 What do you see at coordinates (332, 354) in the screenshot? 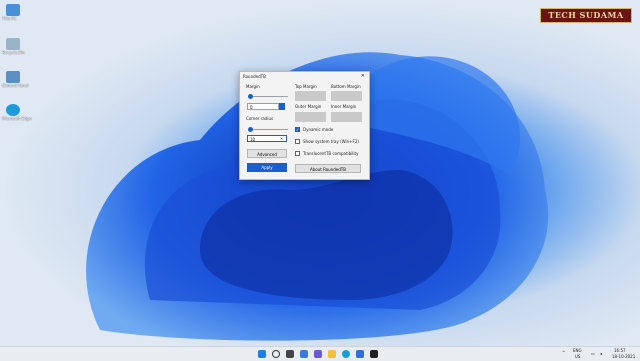
I see `file-explorer-icon` at bounding box center [332, 354].